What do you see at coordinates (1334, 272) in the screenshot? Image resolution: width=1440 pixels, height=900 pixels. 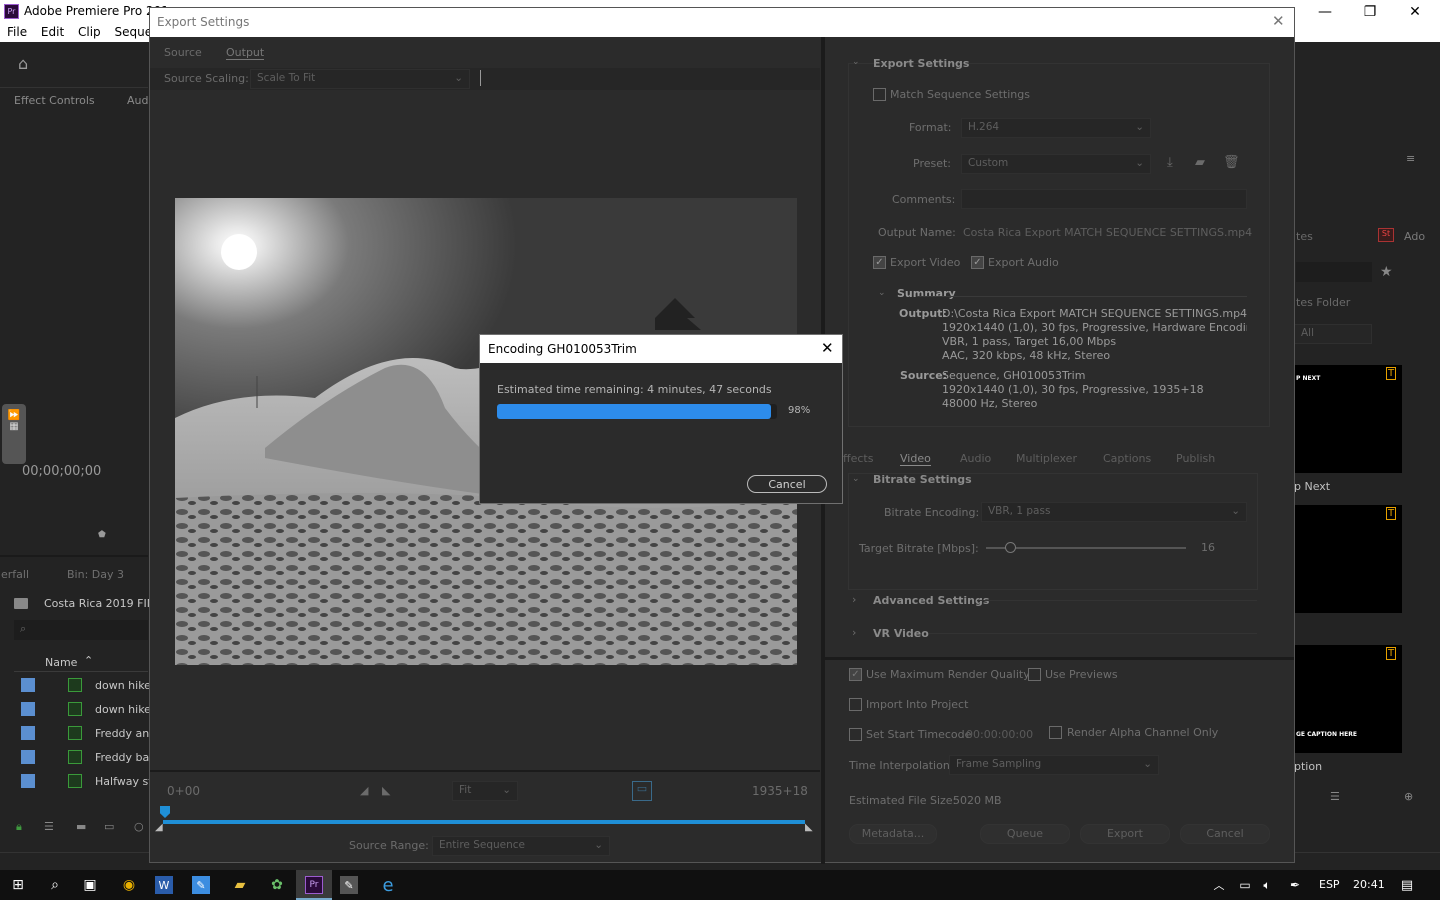 I see `right-search-input` at bounding box center [1334, 272].